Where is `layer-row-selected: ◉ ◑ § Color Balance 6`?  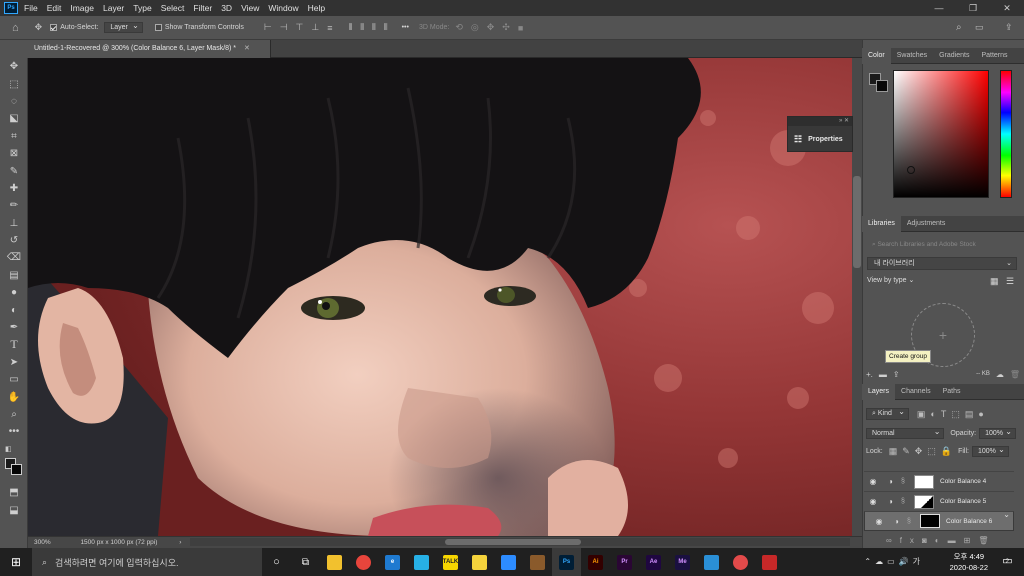 layer-row-selected: ◉ ◑ § Color Balance 6 is located at coordinates (939, 520).